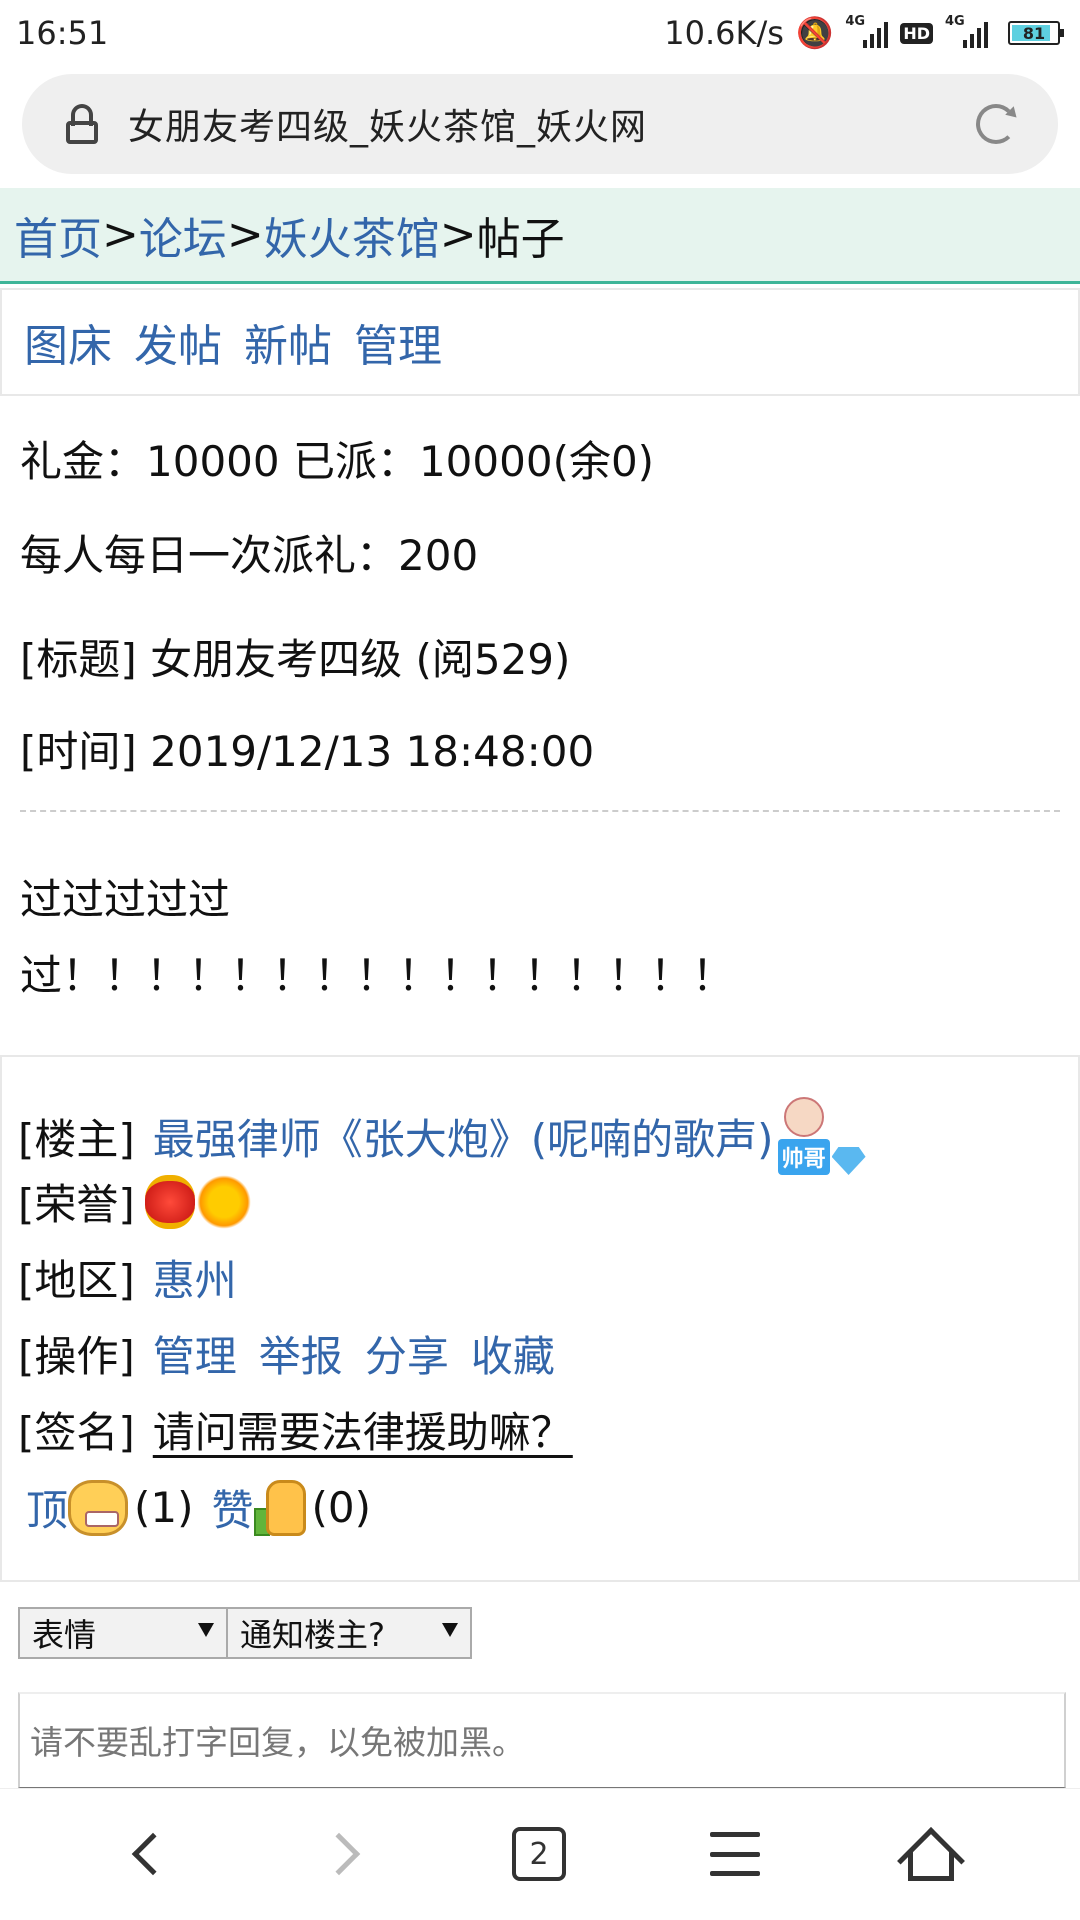 This screenshot has height=1920, width=1080. What do you see at coordinates (295, 659) in the screenshot?
I see `post-title: [标题] 女朋友考四级 (阅529)` at bounding box center [295, 659].